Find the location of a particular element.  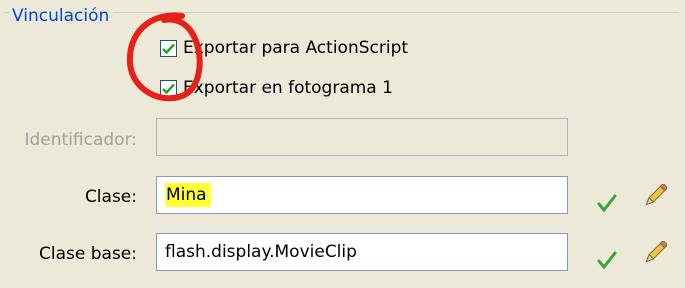

class-label: Clase: is located at coordinates (110, 197).